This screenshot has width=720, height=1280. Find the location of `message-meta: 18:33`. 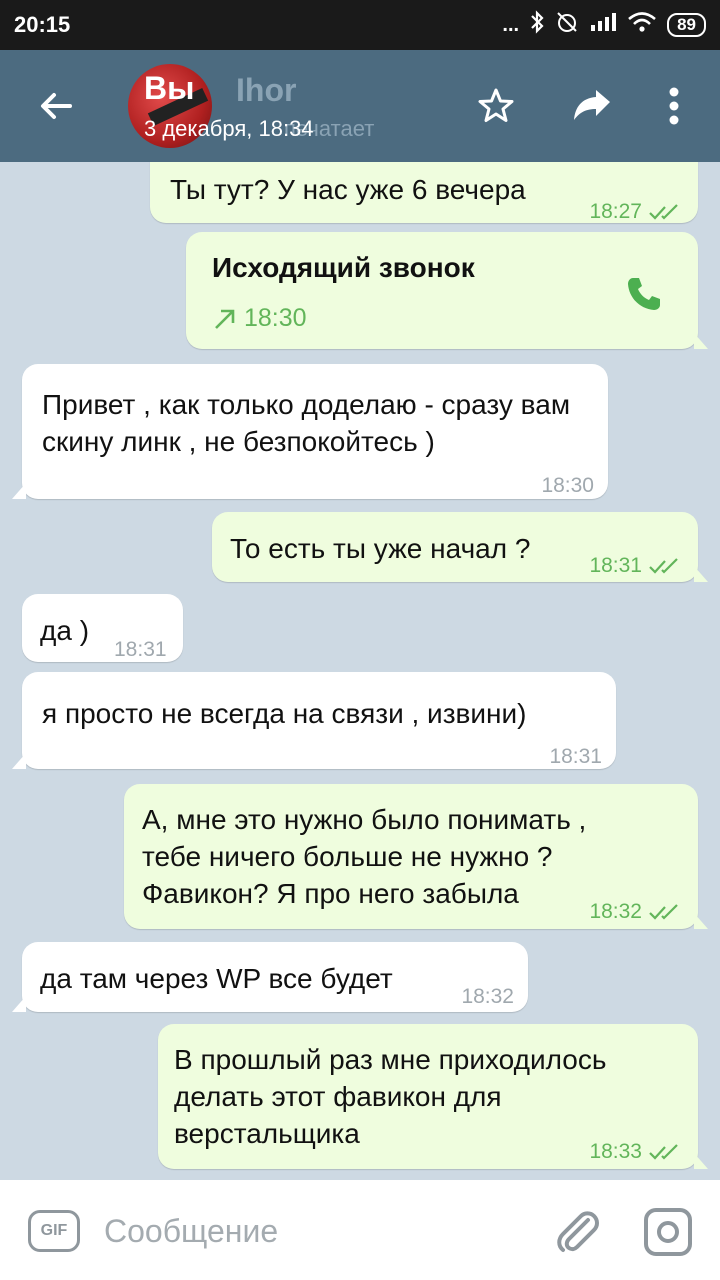

message-meta: 18:33 is located at coordinates (635, 1151).